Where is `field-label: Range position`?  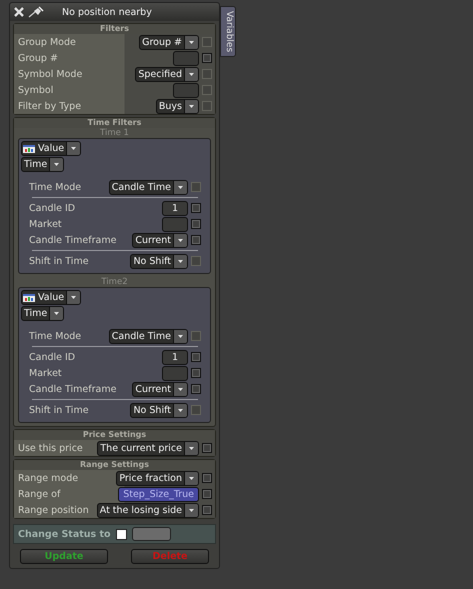
field-label: Range position is located at coordinates (54, 510).